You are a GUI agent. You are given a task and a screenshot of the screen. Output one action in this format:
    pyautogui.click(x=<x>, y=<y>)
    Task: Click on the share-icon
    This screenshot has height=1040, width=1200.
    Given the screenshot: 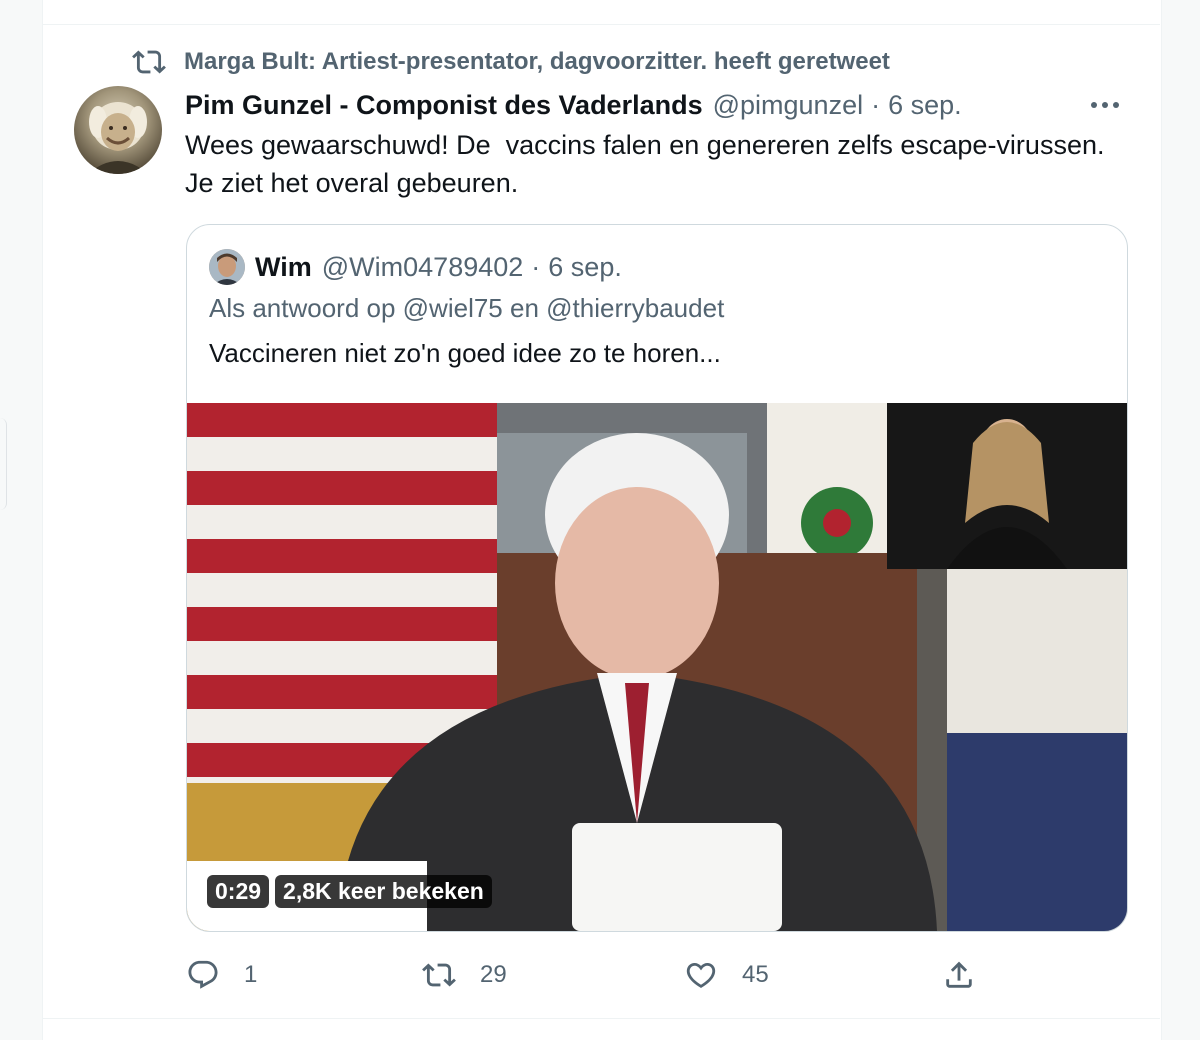 What is the action you would take?
    pyautogui.click(x=959, y=974)
    